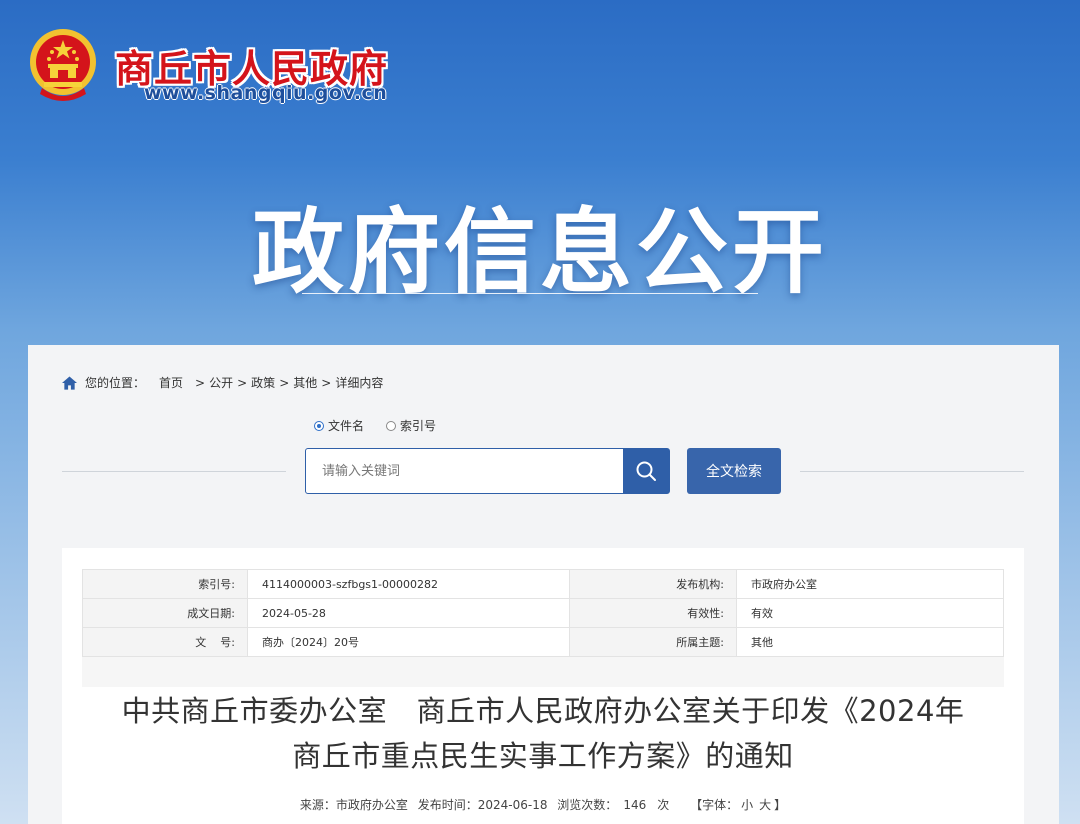 Image resolution: width=1080 pixels, height=824 pixels. What do you see at coordinates (174, 471) in the screenshot?
I see `divider-left` at bounding box center [174, 471].